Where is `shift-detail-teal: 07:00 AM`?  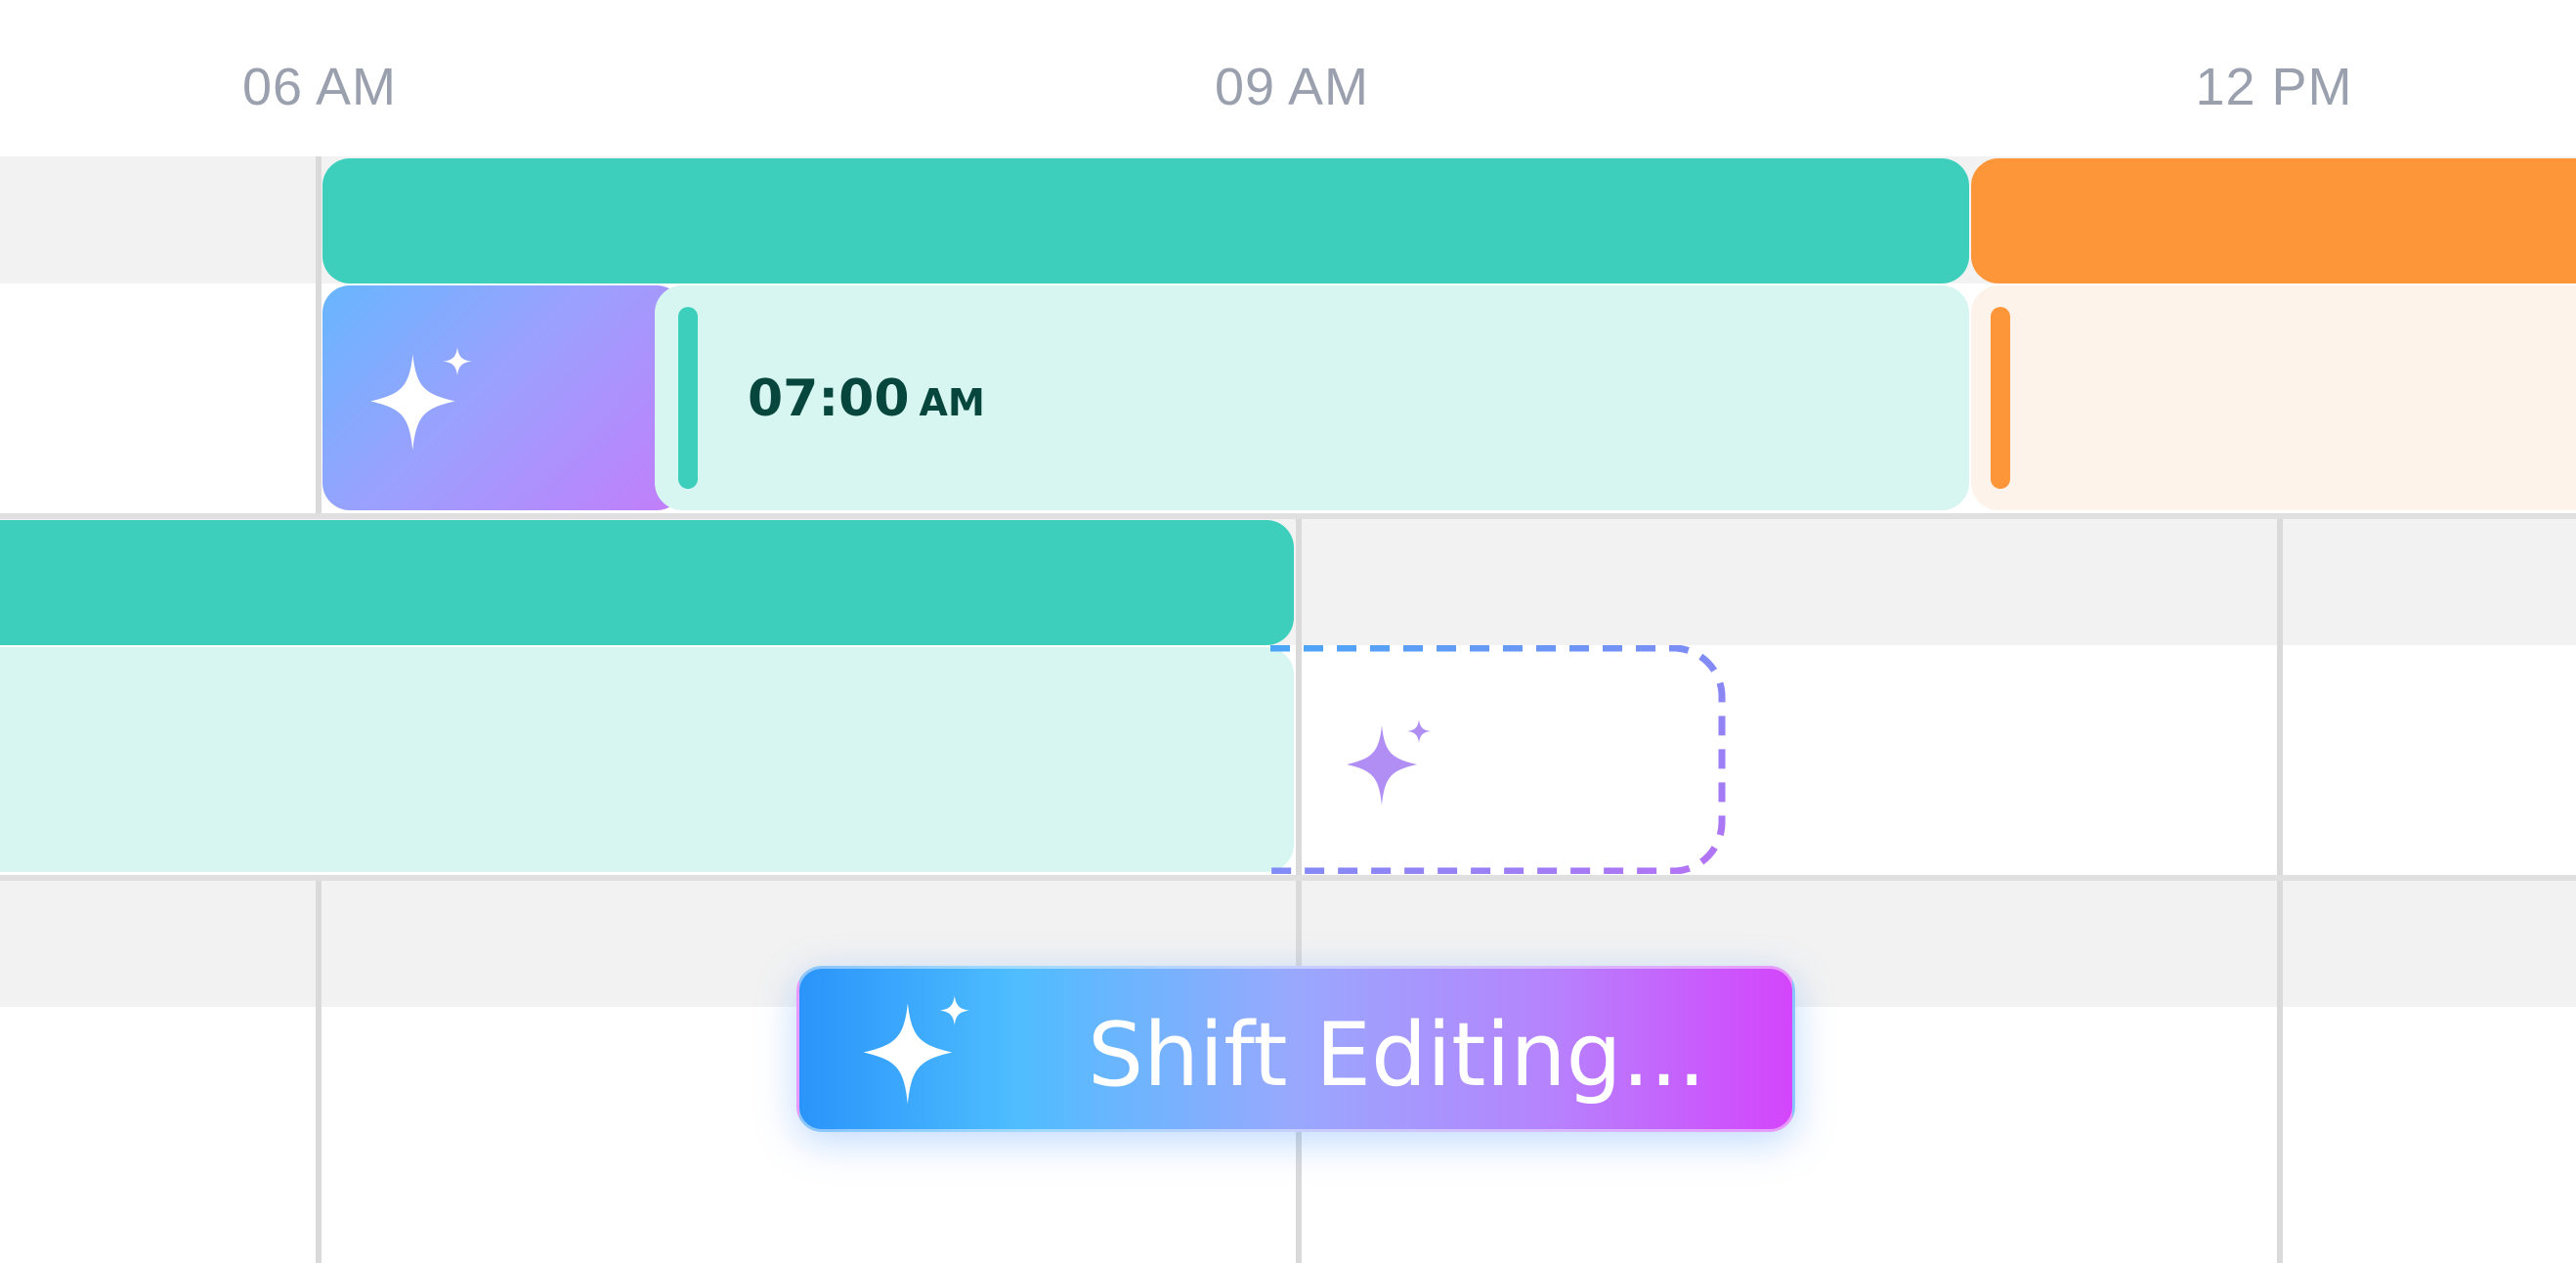 shift-detail-teal: 07:00 AM is located at coordinates (1312, 397).